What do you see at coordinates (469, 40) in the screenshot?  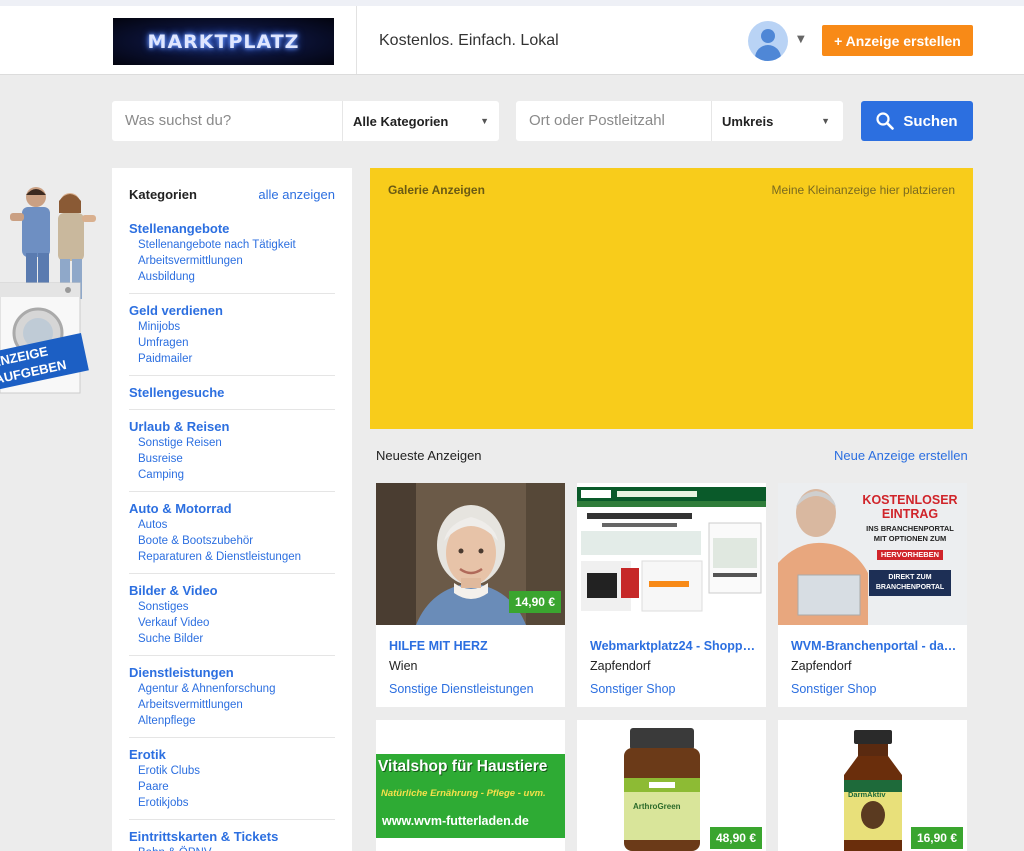 I see `tagline: Kostenlos. Einfach. Lokal` at bounding box center [469, 40].